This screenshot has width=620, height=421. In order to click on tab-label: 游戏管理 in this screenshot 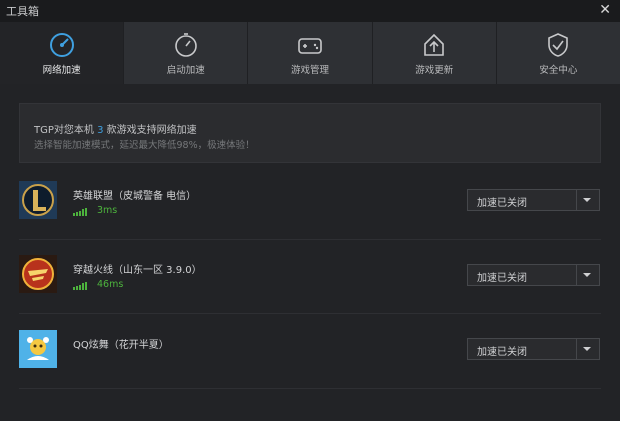, I will do `click(310, 70)`.